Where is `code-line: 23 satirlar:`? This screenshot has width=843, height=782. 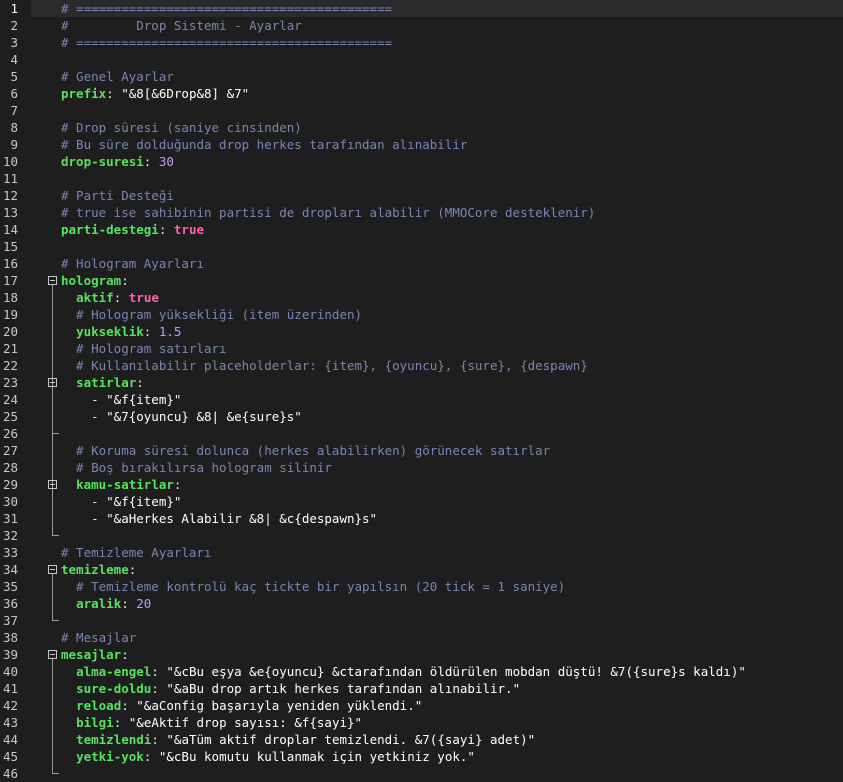 code-line: 23 satirlar: is located at coordinates (421, 382).